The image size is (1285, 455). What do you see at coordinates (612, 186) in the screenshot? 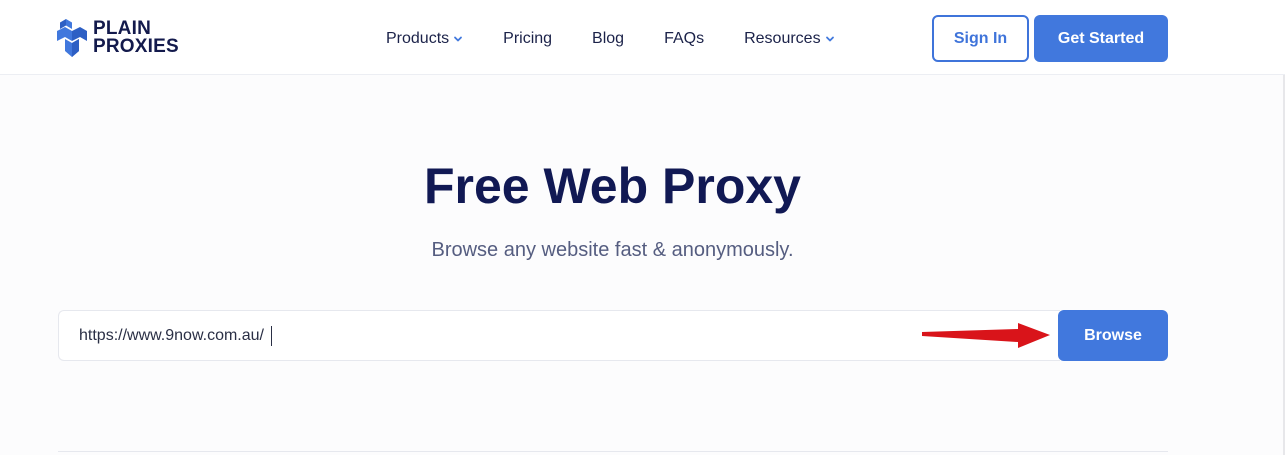
I see `page-title: Free Web Proxy` at bounding box center [612, 186].